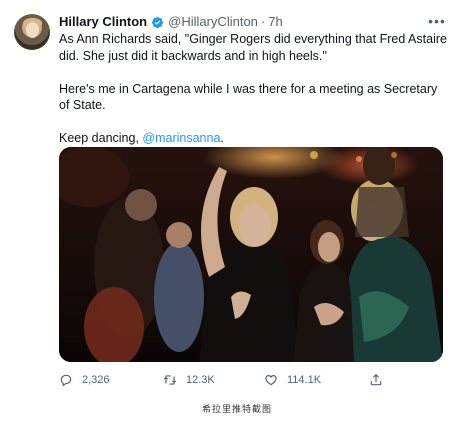 The height and width of the screenshot is (422, 474). I want to click on retweet-button: 12.3K, so click(189, 380).